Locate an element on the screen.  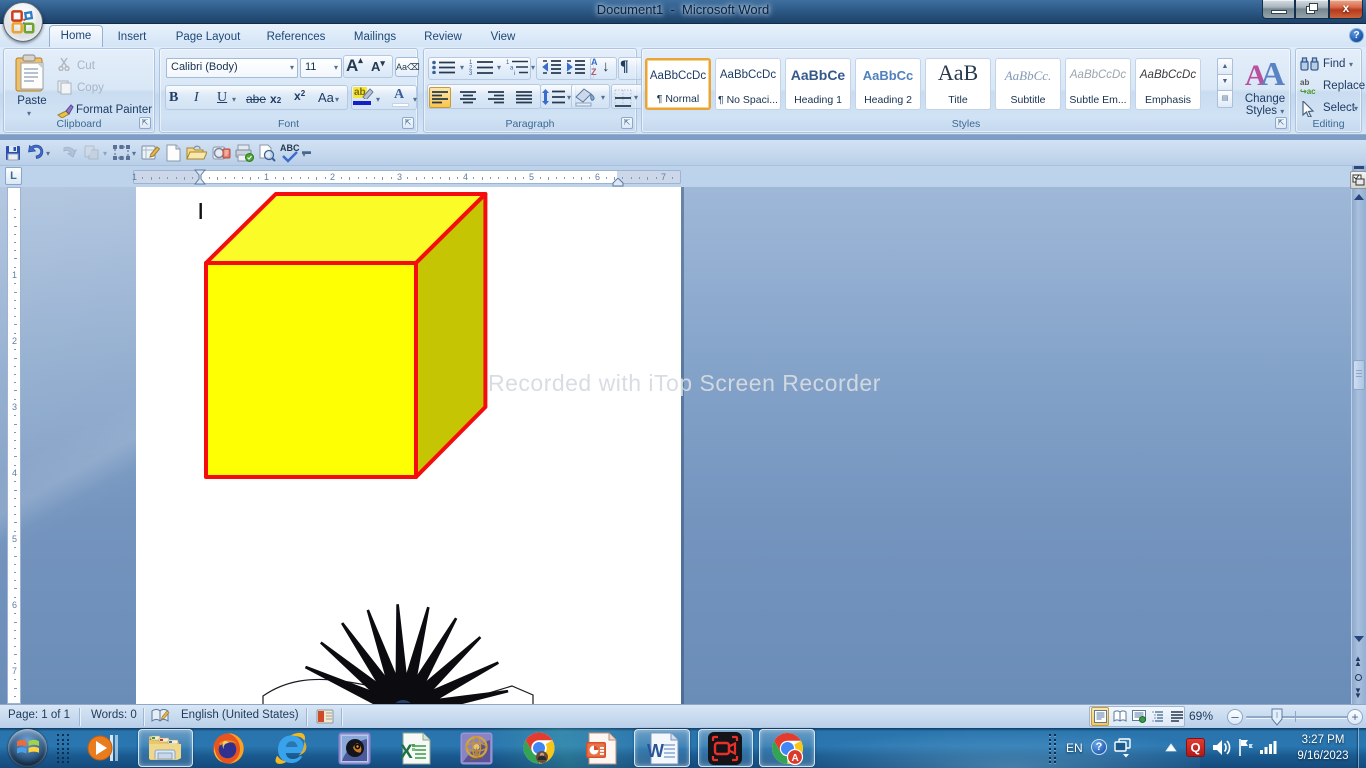
svg-text: A is located at coordinates (795, 758).